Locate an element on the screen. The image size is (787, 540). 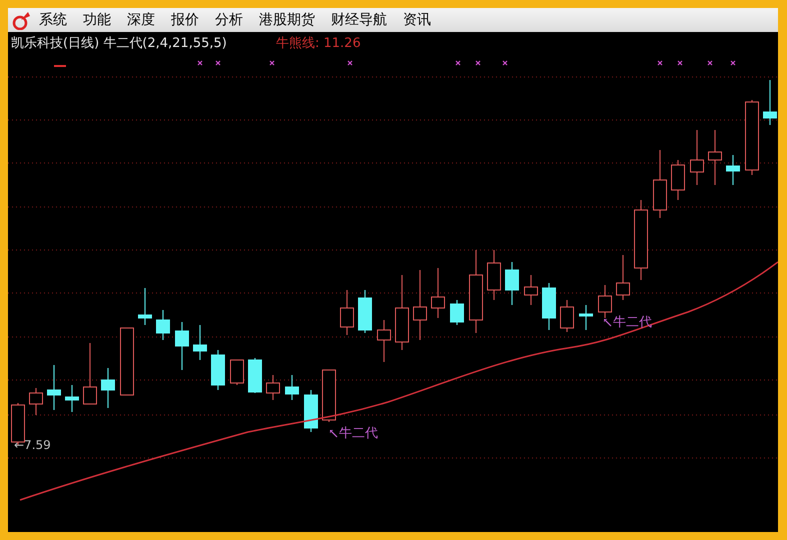
menu-item: 深度 is located at coordinates (141, 20).